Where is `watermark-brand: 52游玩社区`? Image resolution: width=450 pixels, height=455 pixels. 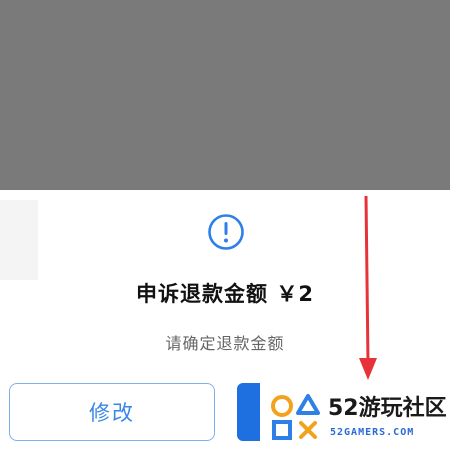
watermark-brand: 52游玩社区 is located at coordinates (387, 408).